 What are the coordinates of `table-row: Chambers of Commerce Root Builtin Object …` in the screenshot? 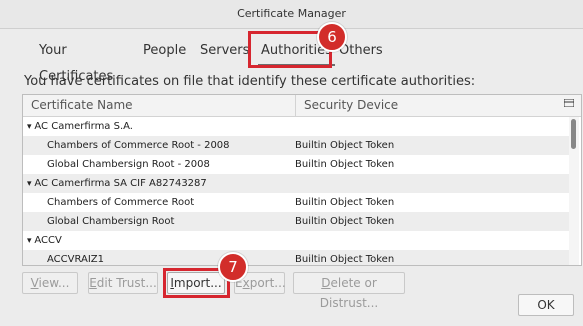 It's located at (296, 202).